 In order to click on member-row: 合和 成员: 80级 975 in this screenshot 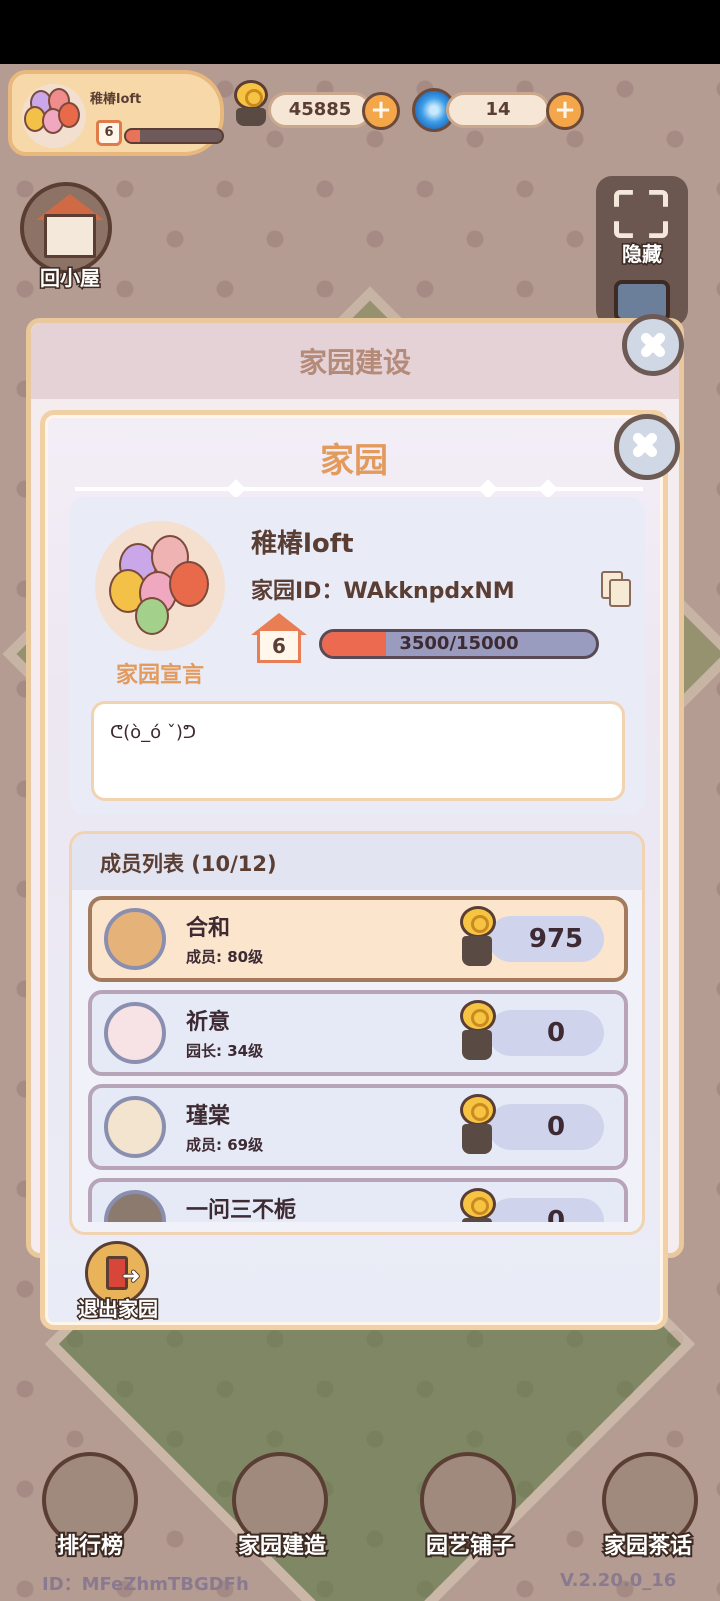, I will do `click(358, 939)`.